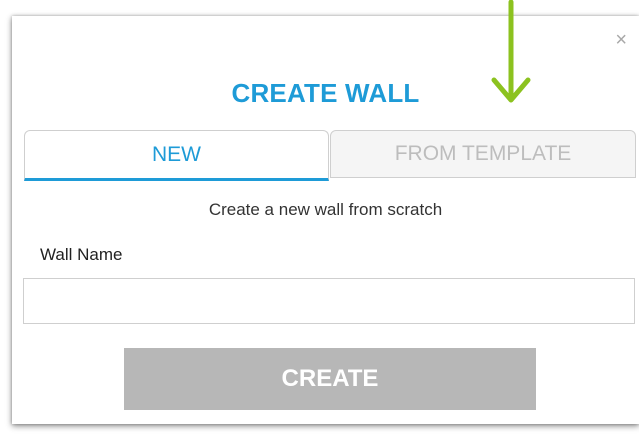 The image size is (639, 434). I want to click on close-icon: ×, so click(621, 40).